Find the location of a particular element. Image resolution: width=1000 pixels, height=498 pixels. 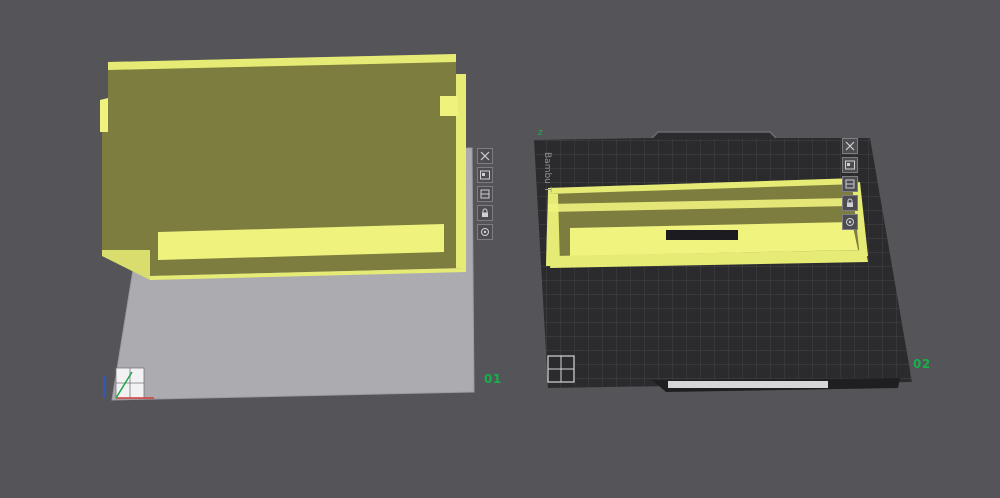

plate-2-label-strip is located at coordinates (748, 384).